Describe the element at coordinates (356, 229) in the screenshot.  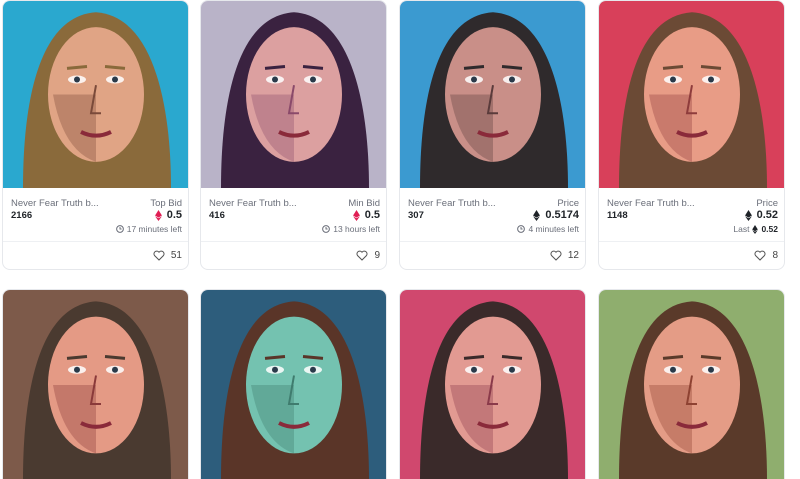
I see `time-left-text: 13 hours left` at that location.